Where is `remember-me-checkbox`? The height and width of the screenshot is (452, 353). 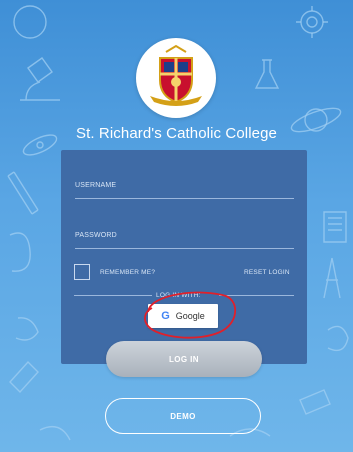 remember-me-checkbox is located at coordinates (82, 272).